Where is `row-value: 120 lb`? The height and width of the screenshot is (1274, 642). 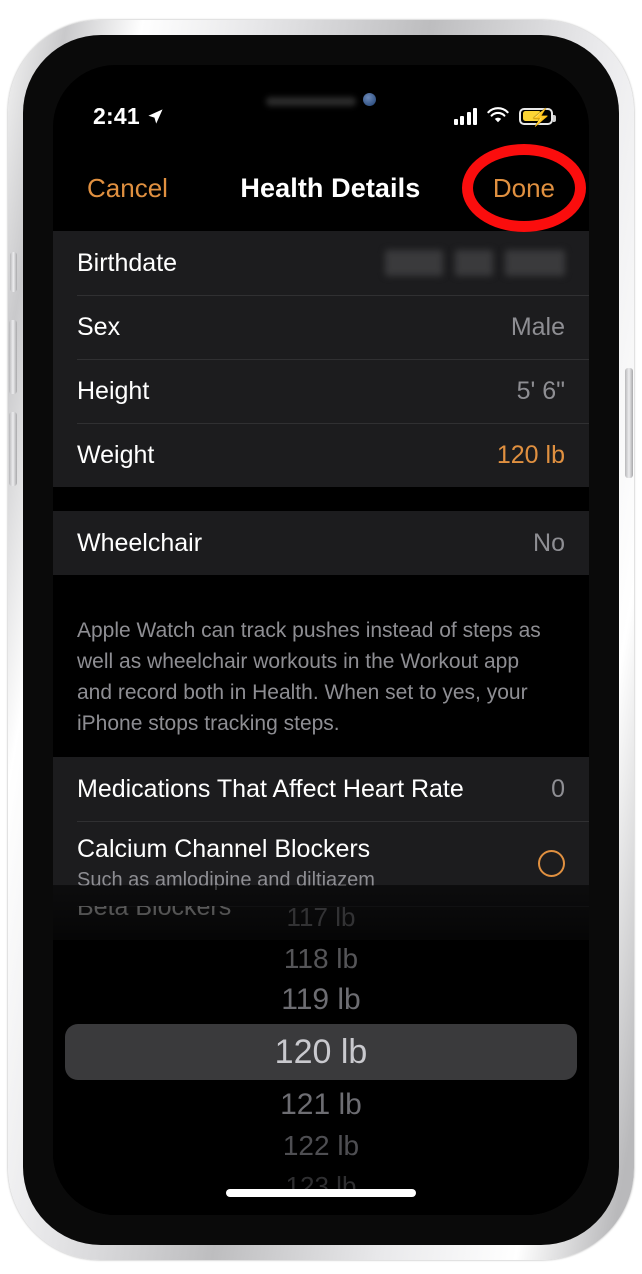
row-value: 120 lb is located at coordinates (530, 454).